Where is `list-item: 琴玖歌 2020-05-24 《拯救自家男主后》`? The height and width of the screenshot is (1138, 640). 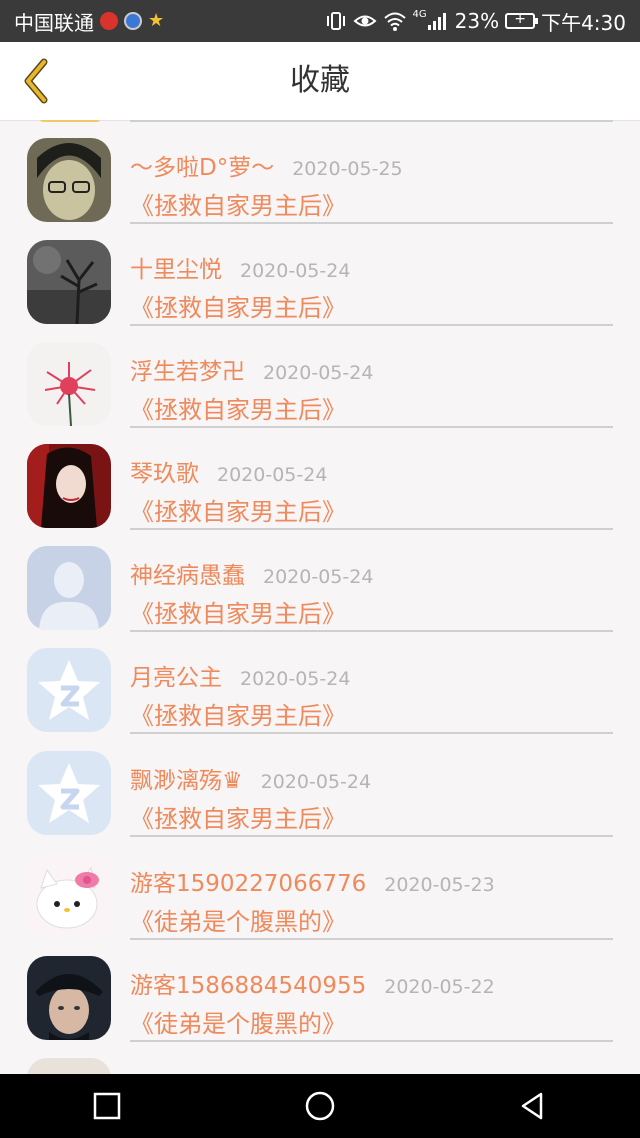 list-item: 琴玖歌 2020-05-24 《拯救自家男主后》 is located at coordinates (320, 478).